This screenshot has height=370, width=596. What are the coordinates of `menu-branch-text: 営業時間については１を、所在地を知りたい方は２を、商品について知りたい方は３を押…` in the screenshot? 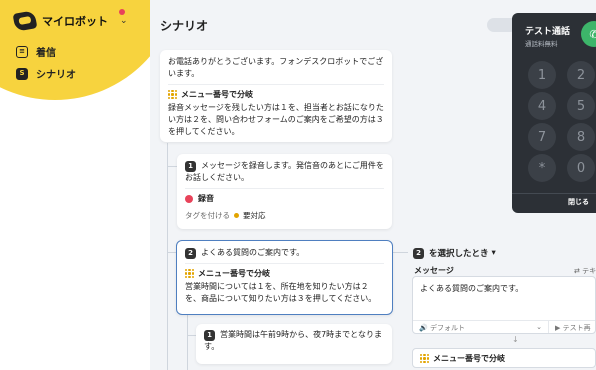 It's located at (281, 292).